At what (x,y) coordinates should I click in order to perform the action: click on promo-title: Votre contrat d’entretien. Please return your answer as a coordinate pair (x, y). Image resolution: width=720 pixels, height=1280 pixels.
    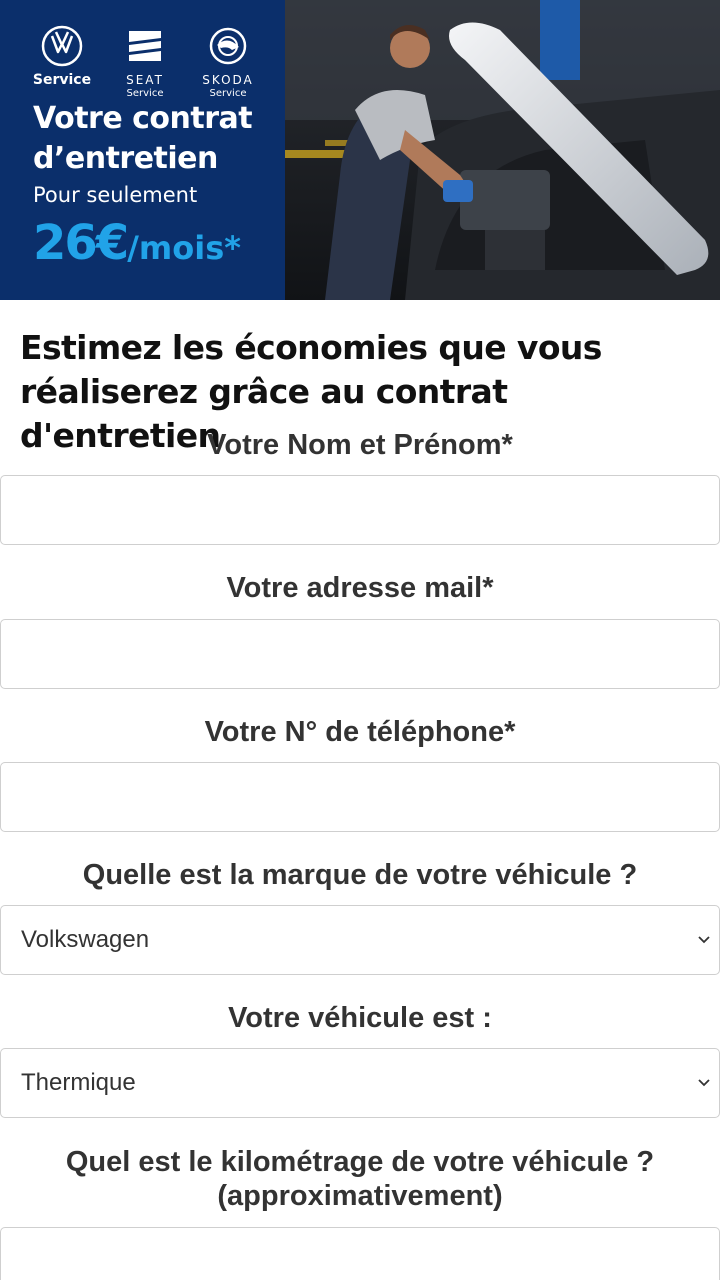
    Looking at the image, I should click on (143, 139).